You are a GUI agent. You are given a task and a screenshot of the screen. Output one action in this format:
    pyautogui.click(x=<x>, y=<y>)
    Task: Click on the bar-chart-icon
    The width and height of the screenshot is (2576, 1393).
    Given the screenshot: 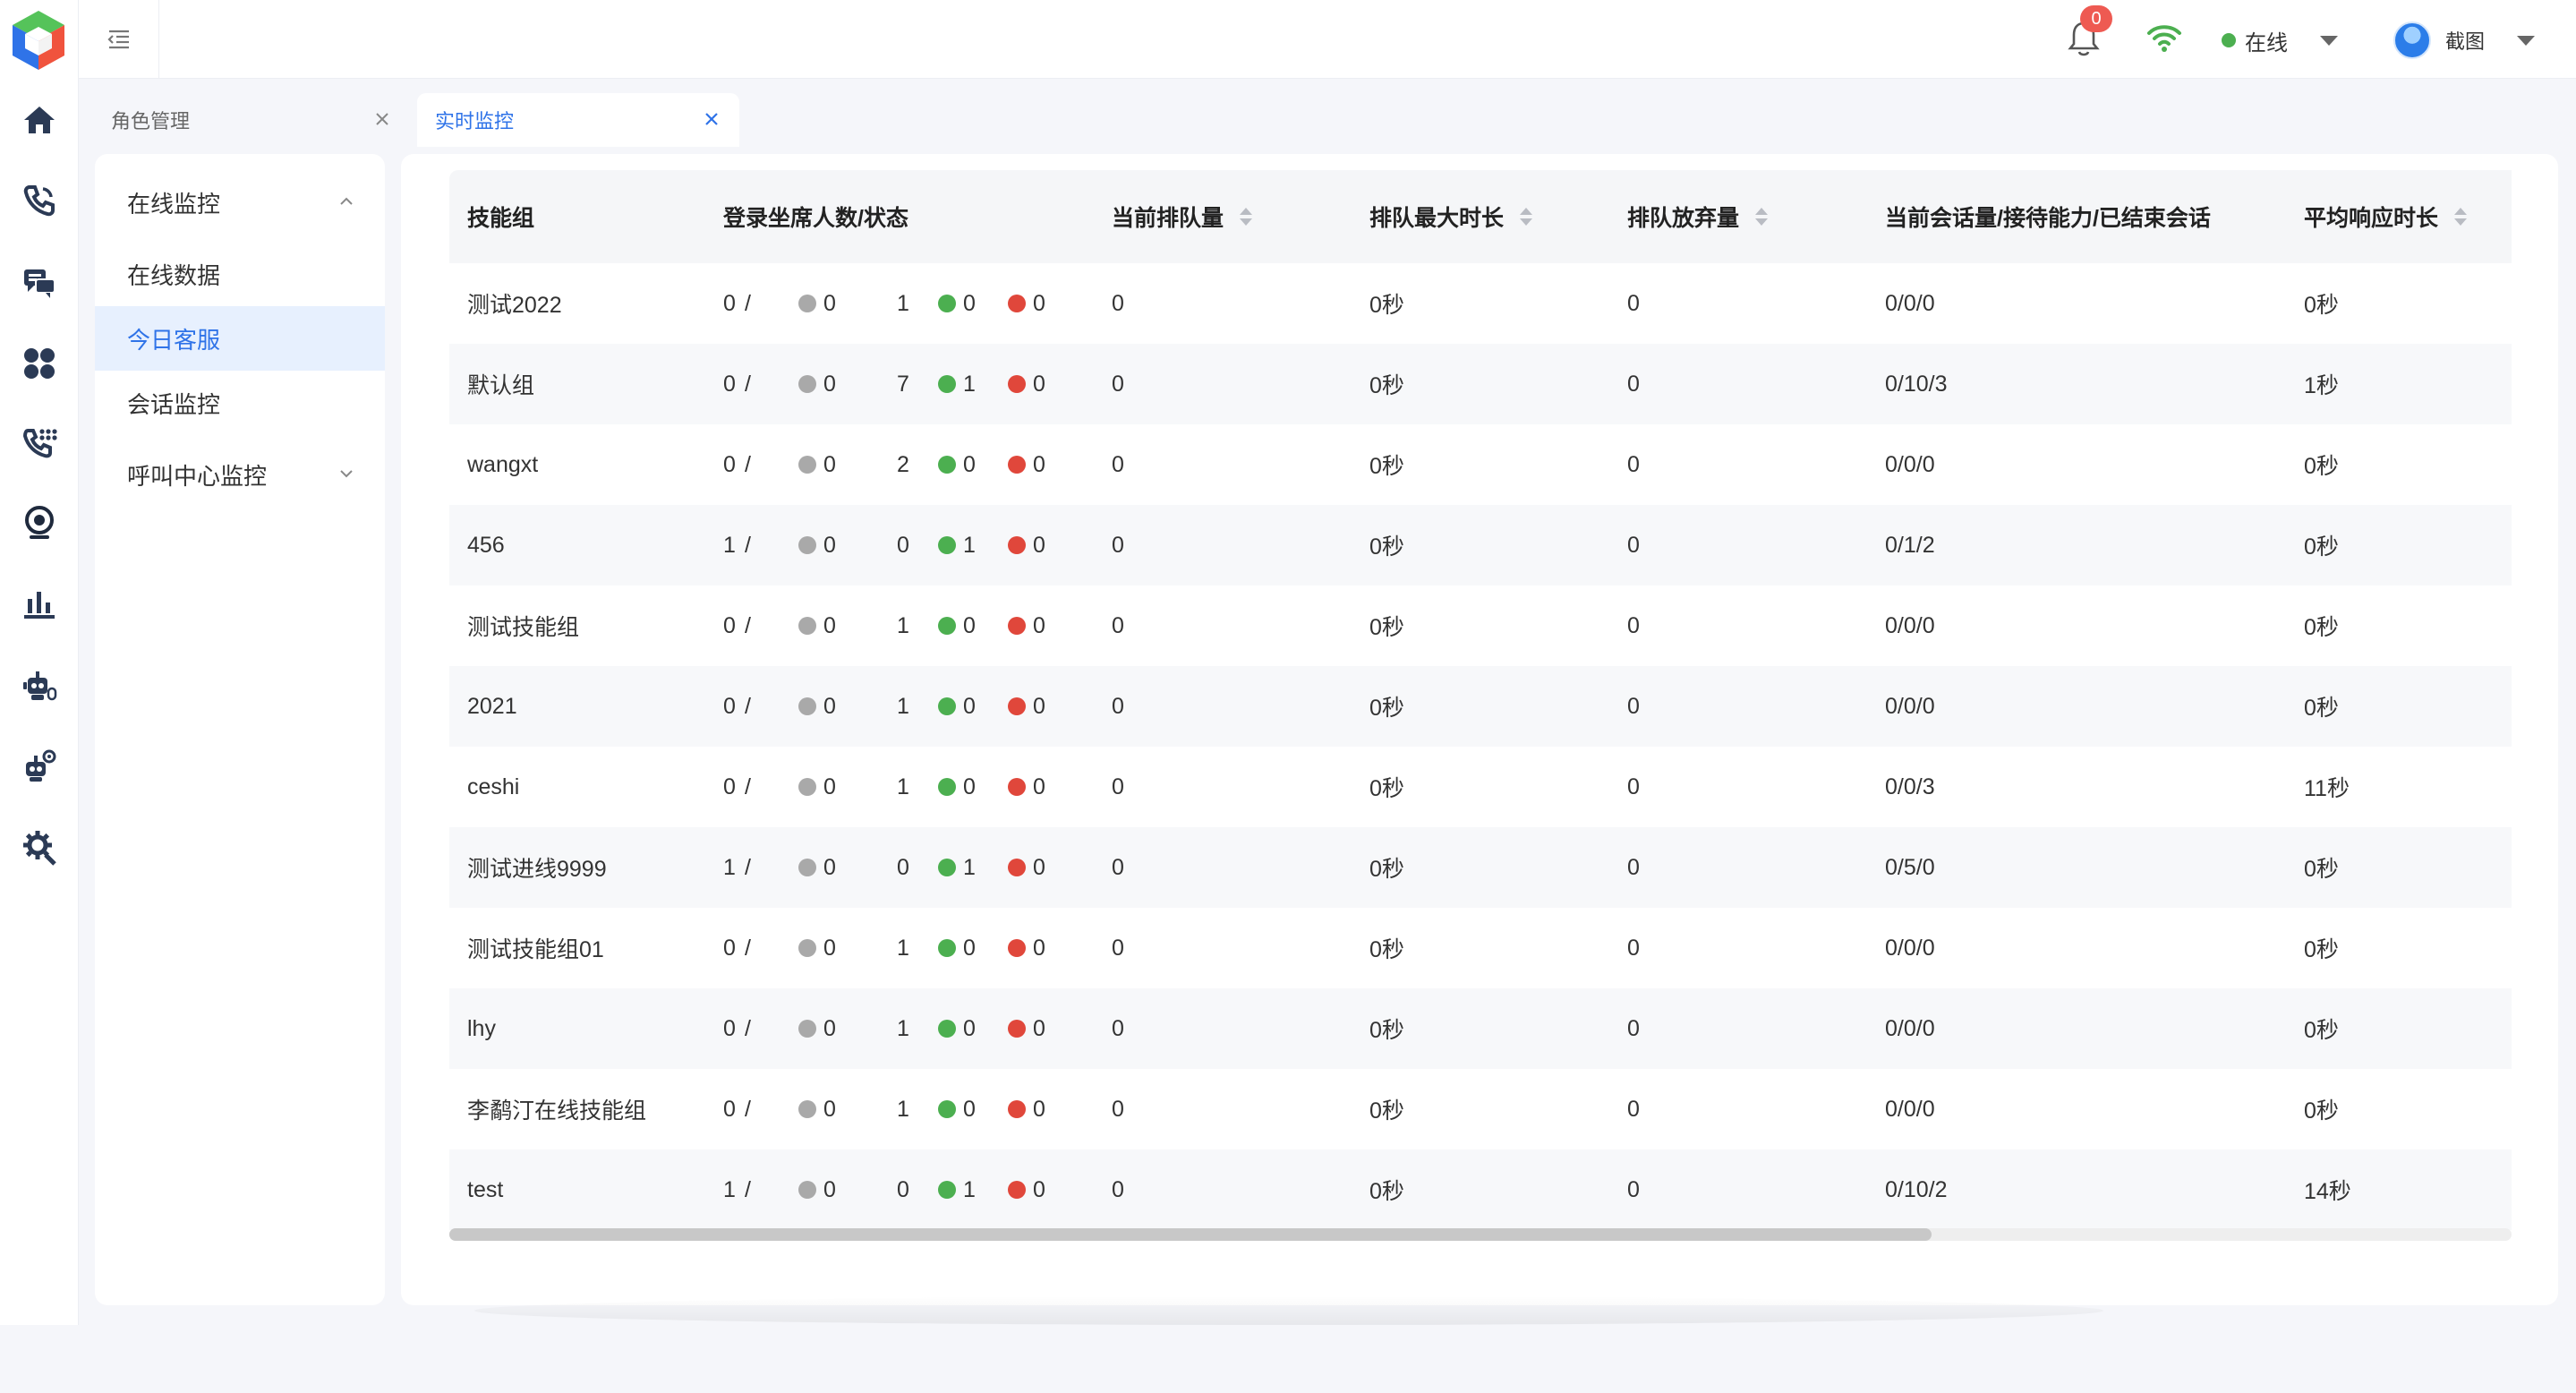 What is the action you would take?
    pyautogui.click(x=39, y=603)
    